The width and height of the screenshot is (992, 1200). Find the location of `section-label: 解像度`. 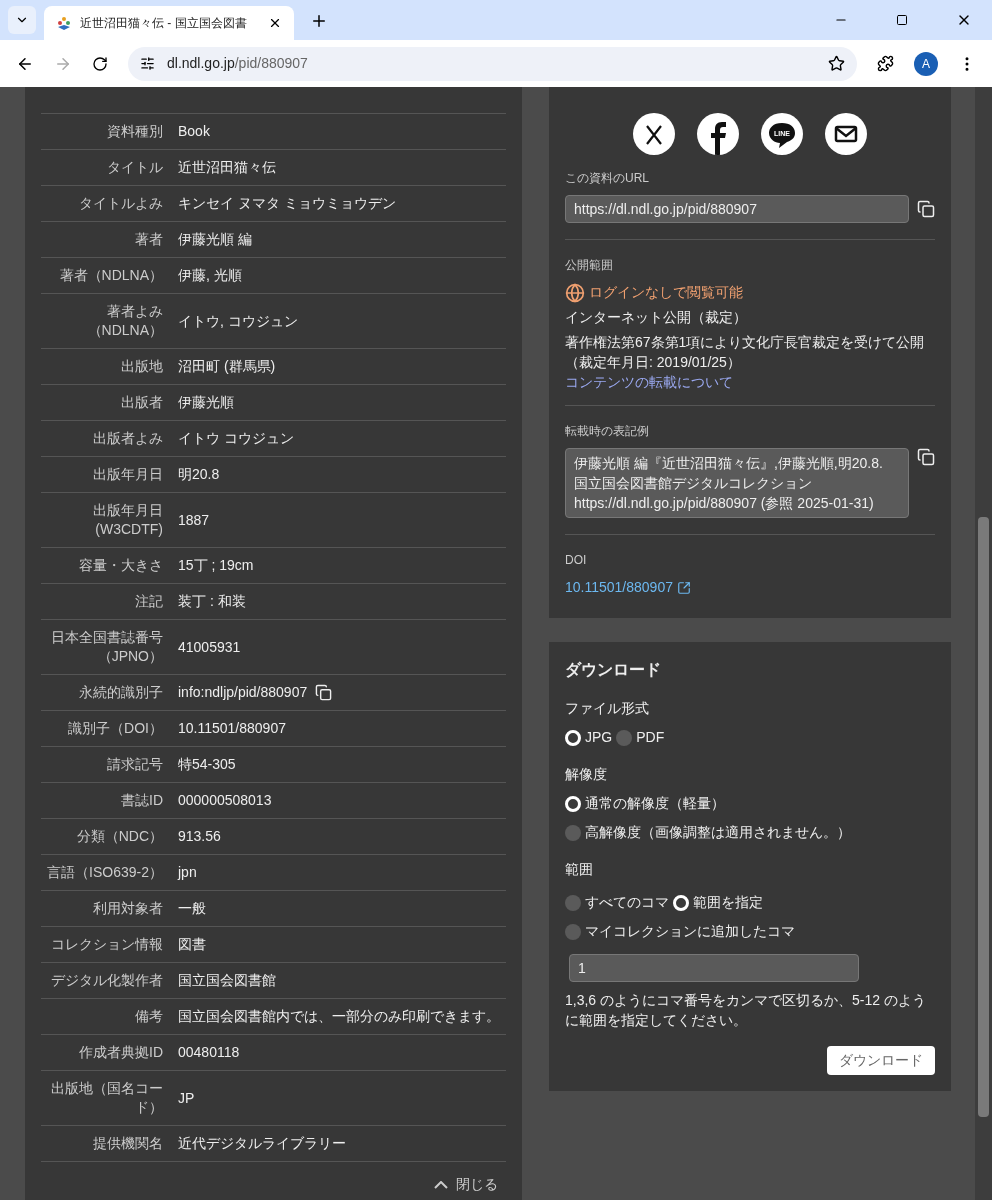

section-label: 解像度 is located at coordinates (586, 774).